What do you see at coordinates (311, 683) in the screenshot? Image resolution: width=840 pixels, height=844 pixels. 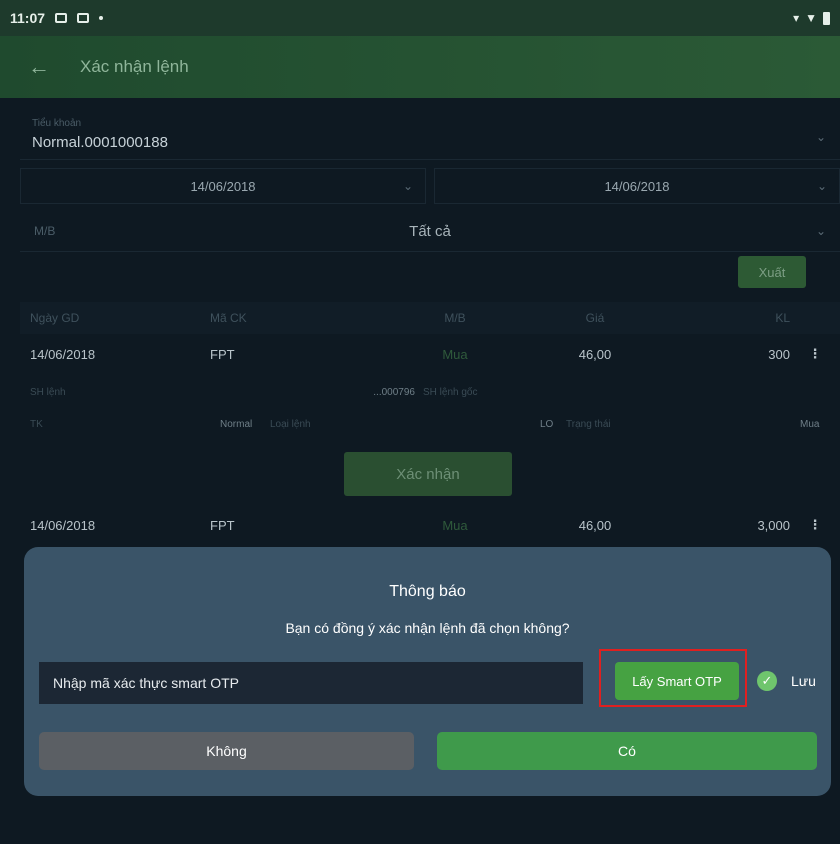 I see `otp-input: Nhập mã xác thực smart OTP` at bounding box center [311, 683].